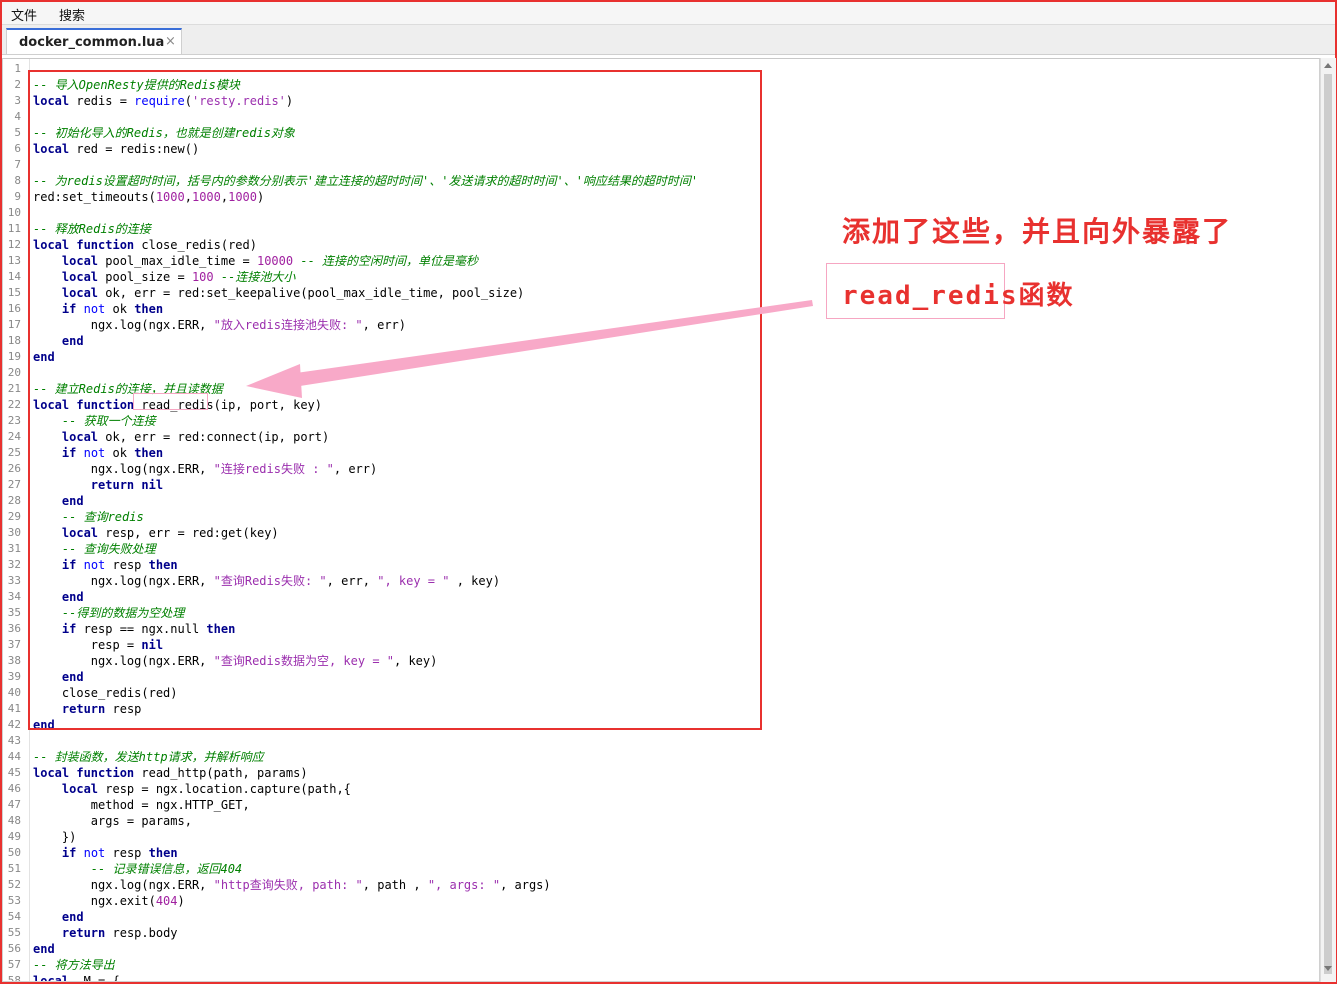 The image size is (1337, 984). What do you see at coordinates (930, 296) in the screenshot?
I see `annotation-code: read_redis` at bounding box center [930, 296].